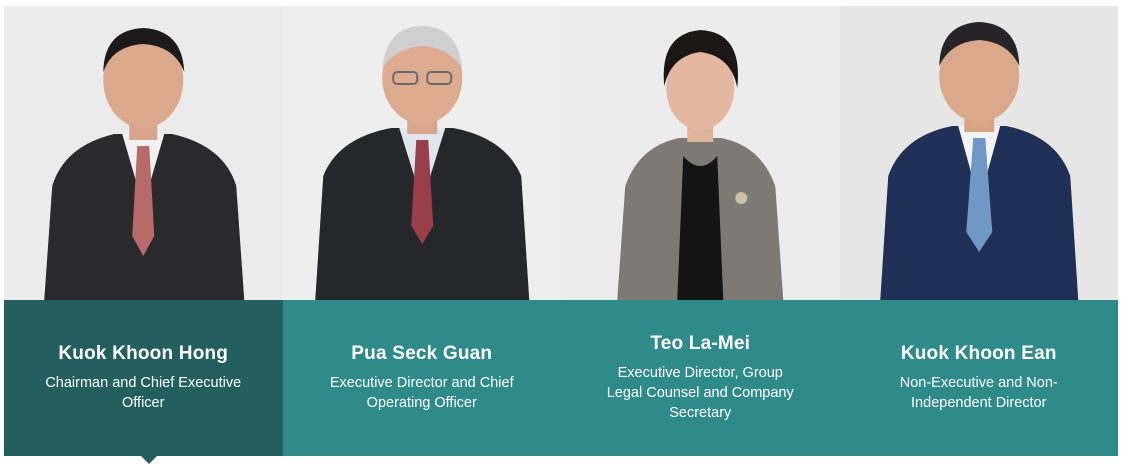  What do you see at coordinates (149, 459) in the screenshot?
I see `active-pointer-icon` at bounding box center [149, 459].